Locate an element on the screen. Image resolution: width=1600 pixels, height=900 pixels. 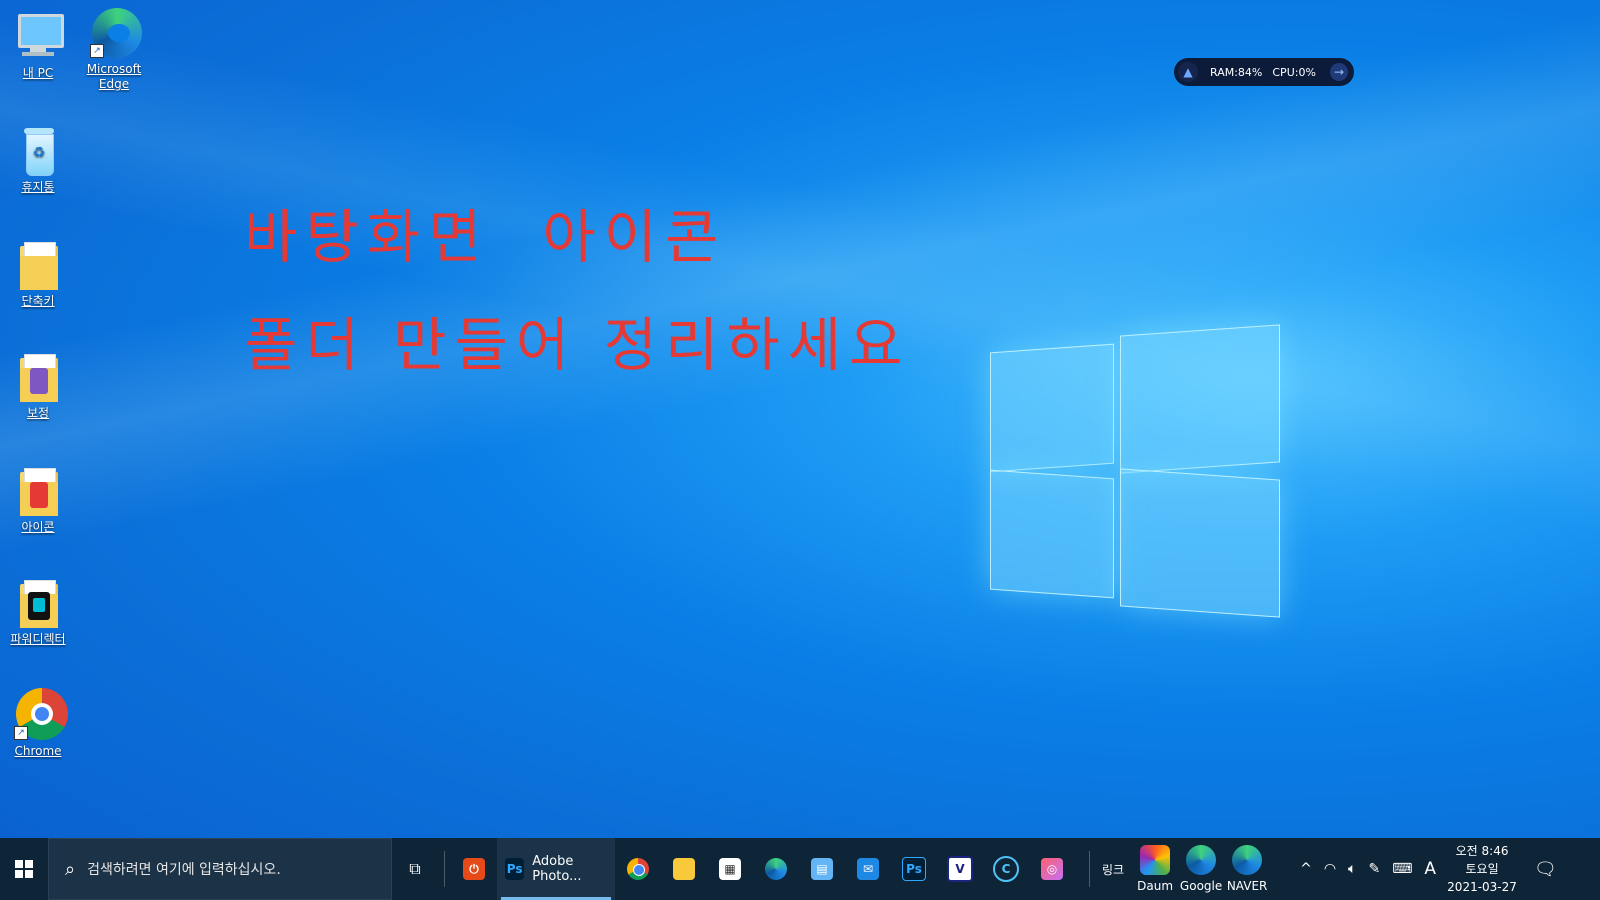
desktop-icon-folder-icons: 아이콘 is located at coordinates (38, 499).